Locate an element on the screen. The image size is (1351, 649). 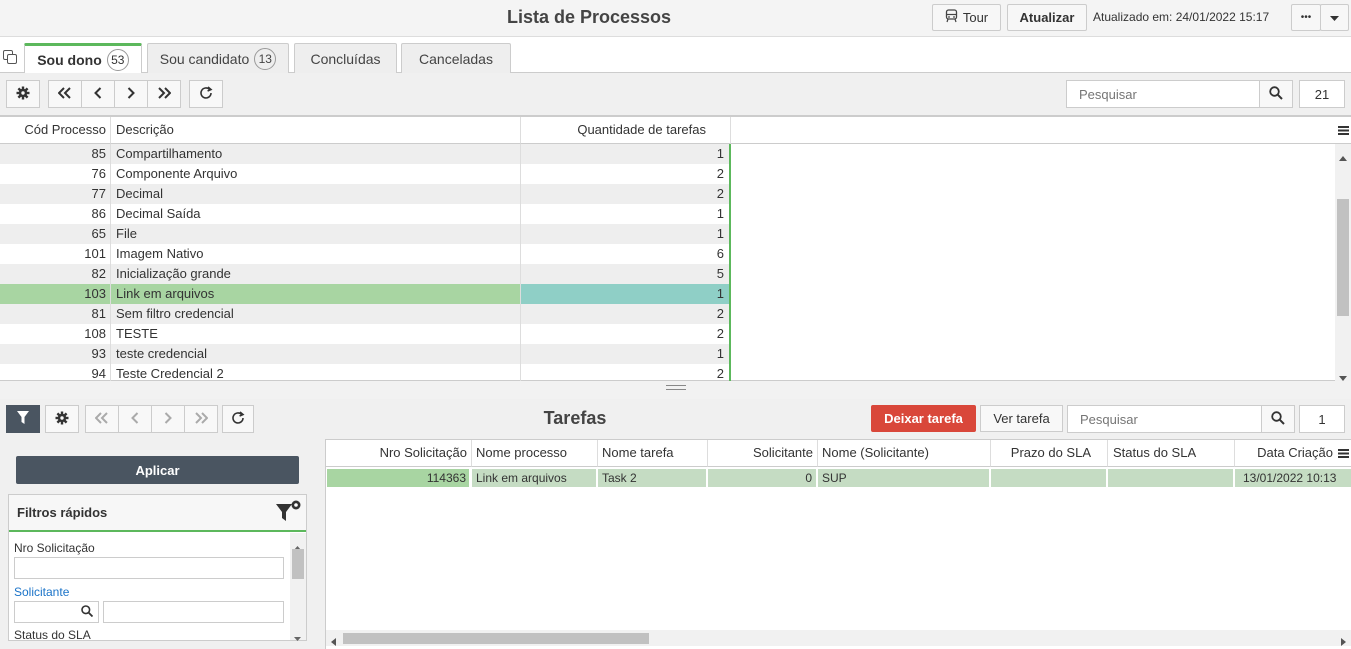
tour-button: Tour is located at coordinates (966, 17).